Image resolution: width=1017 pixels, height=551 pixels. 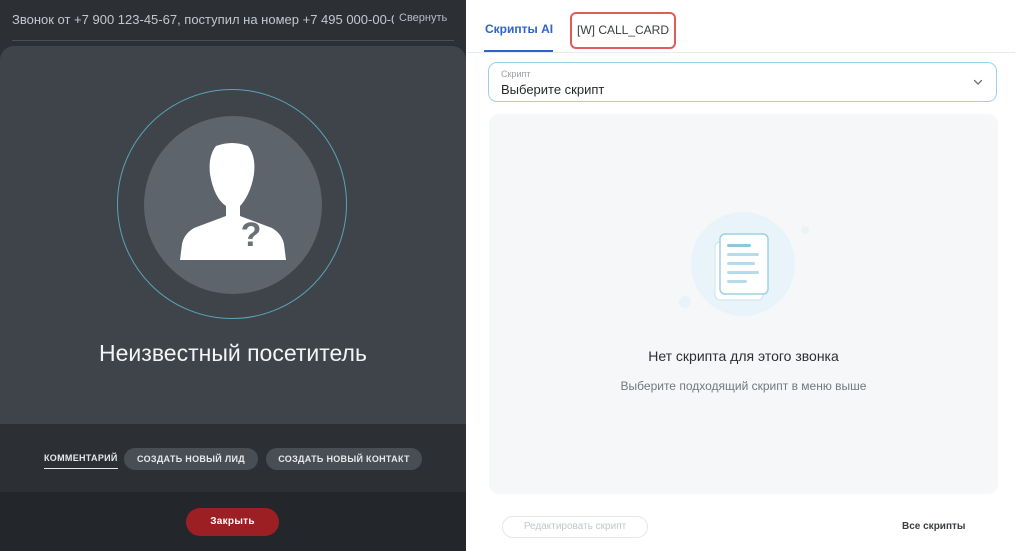 What do you see at coordinates (516, 74) in the screenshot?
I see `script-select-label: Скрипт` at bounding box center [516, 74].